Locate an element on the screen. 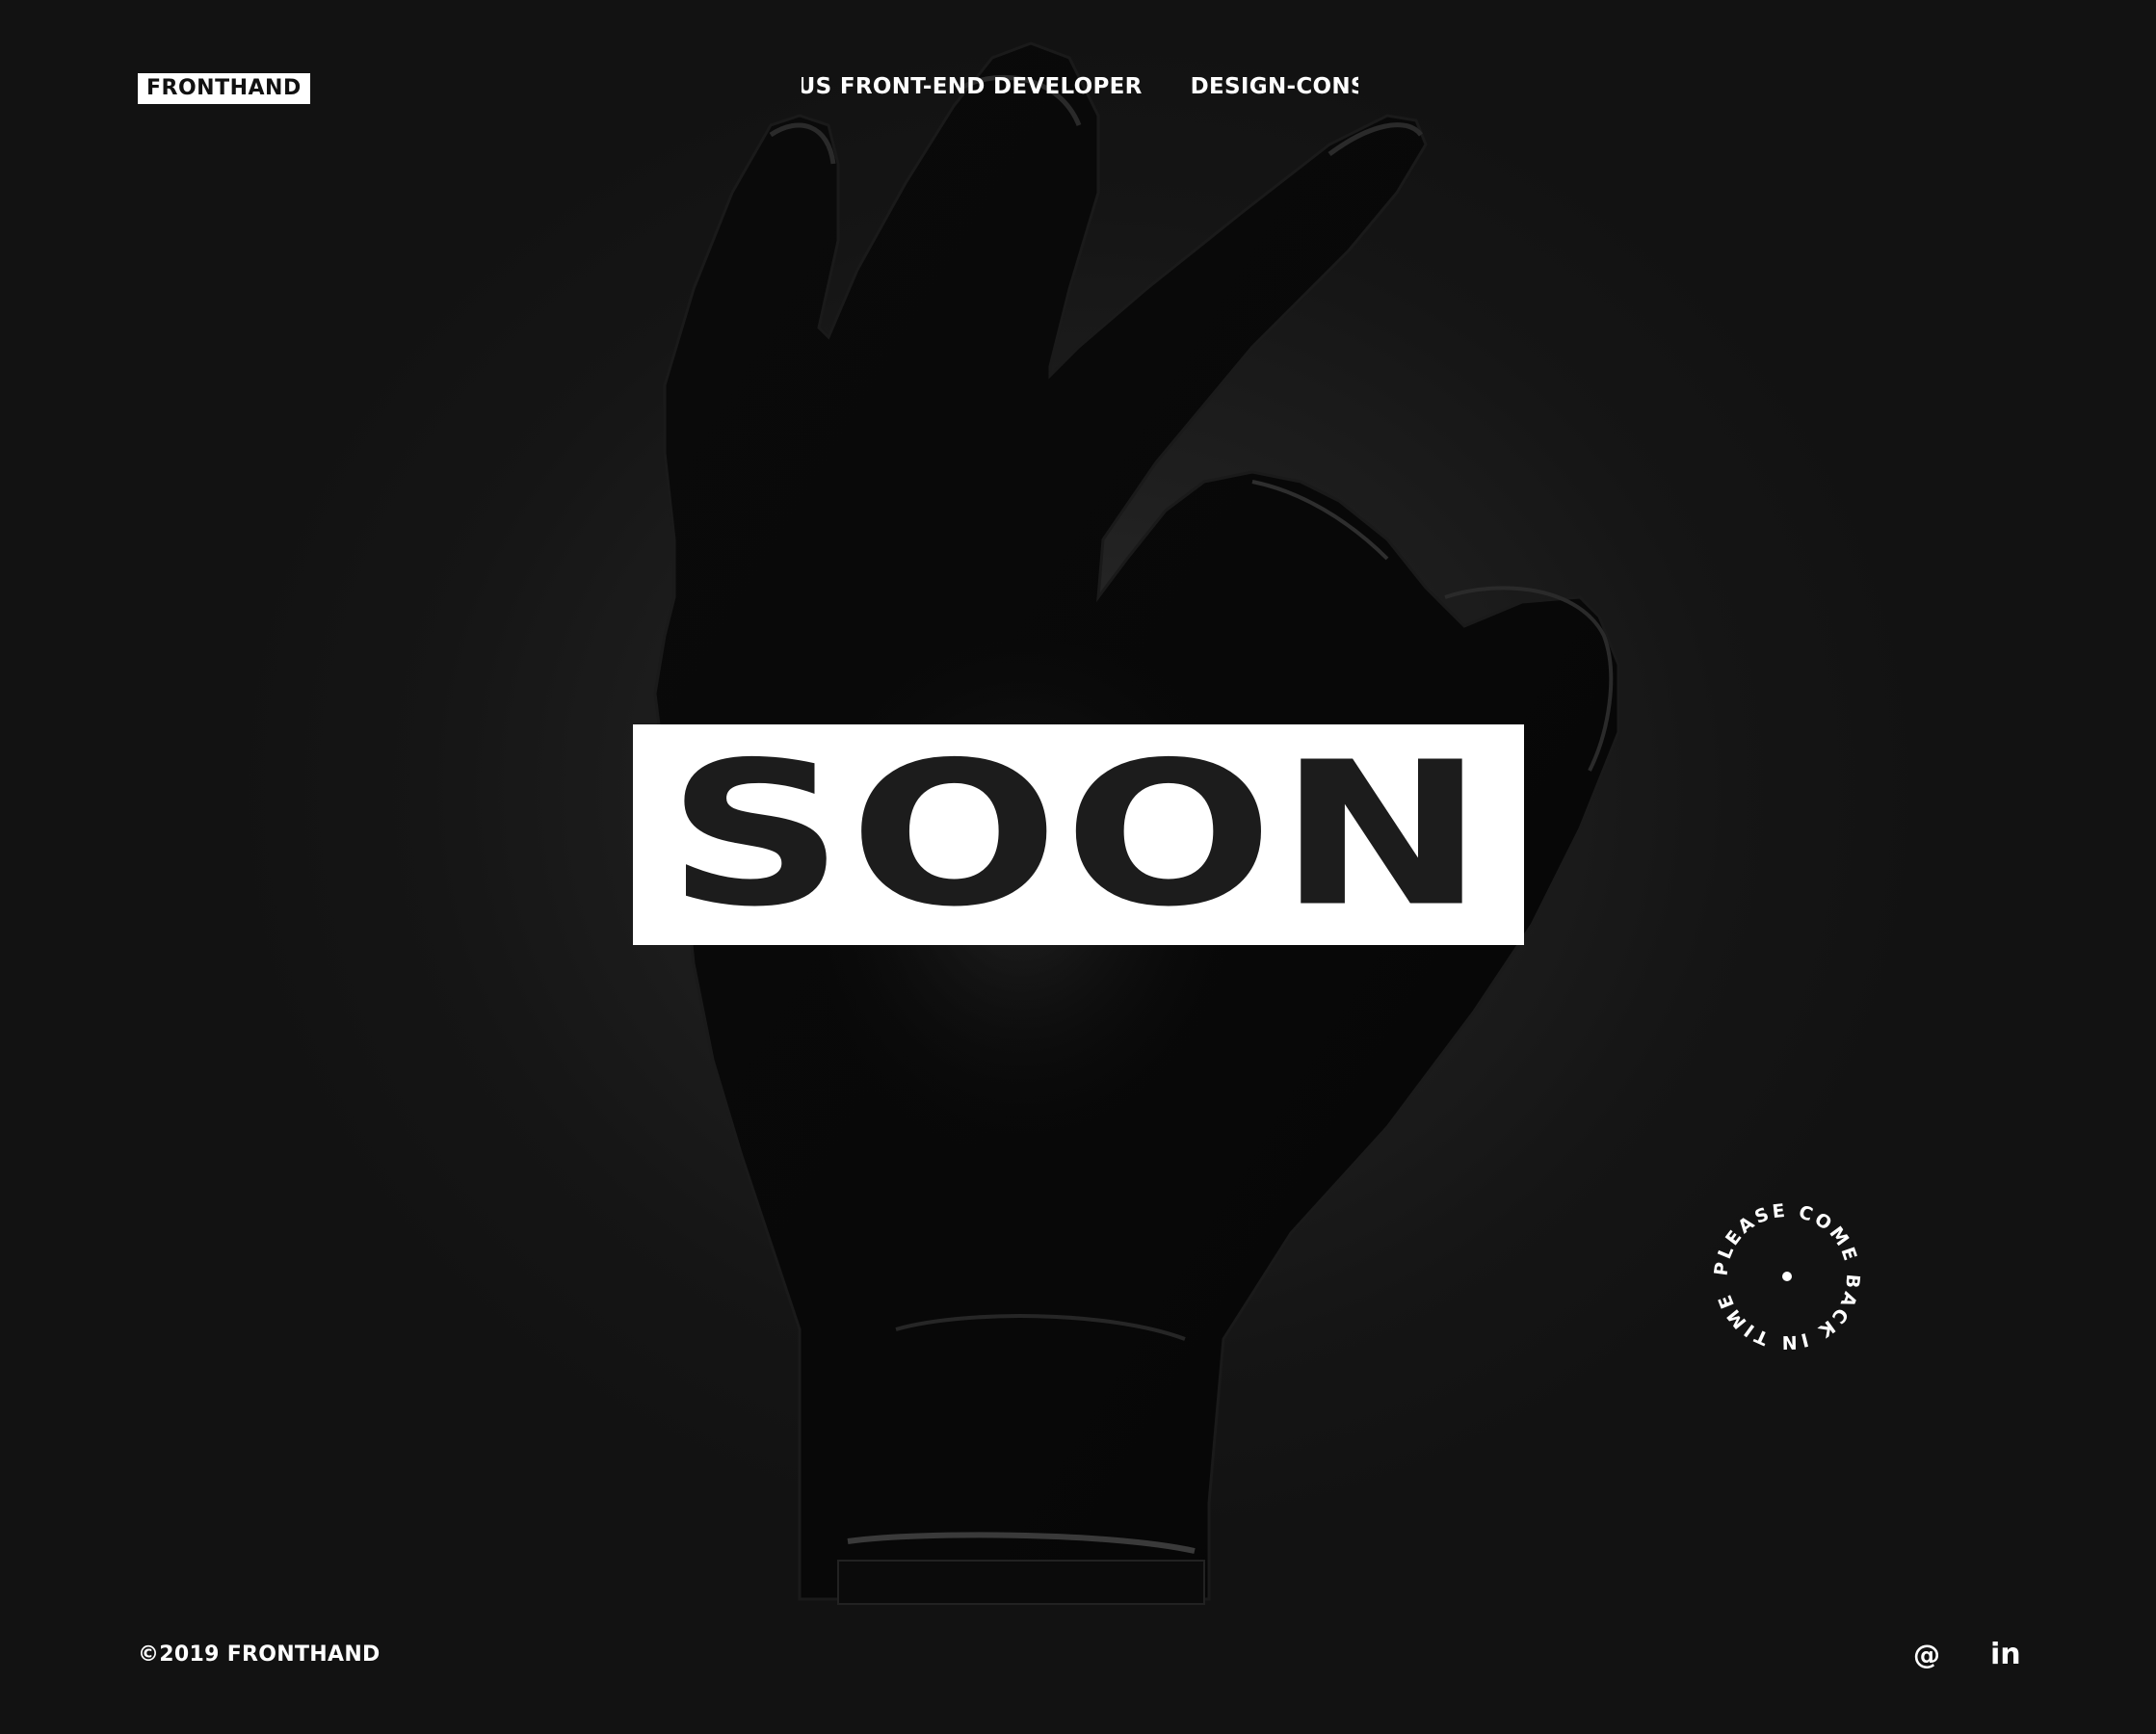  marquee-item-design: DESIGN-CONSCIOUS is located at coordinates (1274, 86).